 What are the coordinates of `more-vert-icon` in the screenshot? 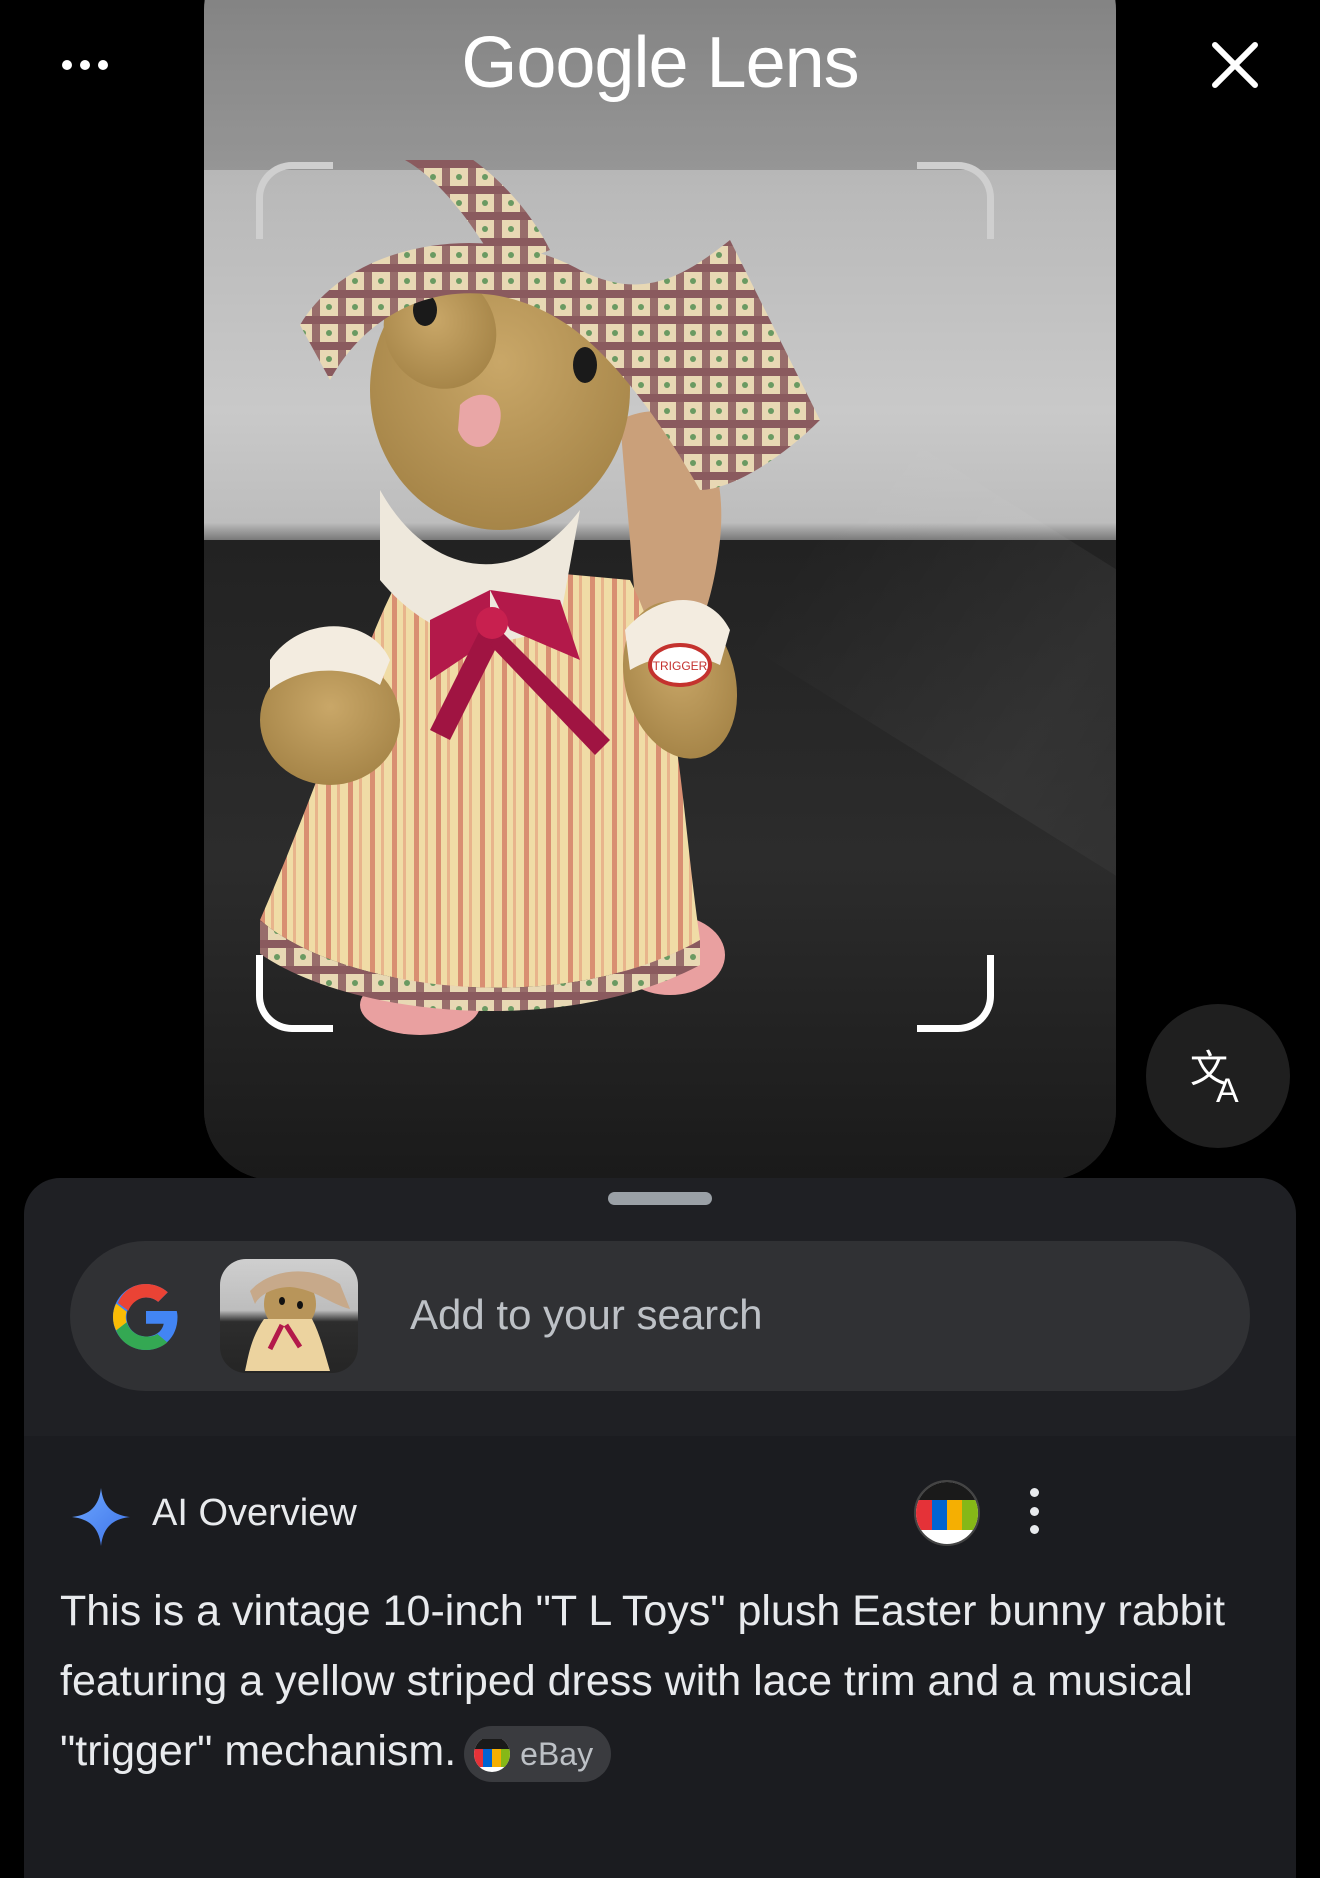 It's located at (1034, 1492).